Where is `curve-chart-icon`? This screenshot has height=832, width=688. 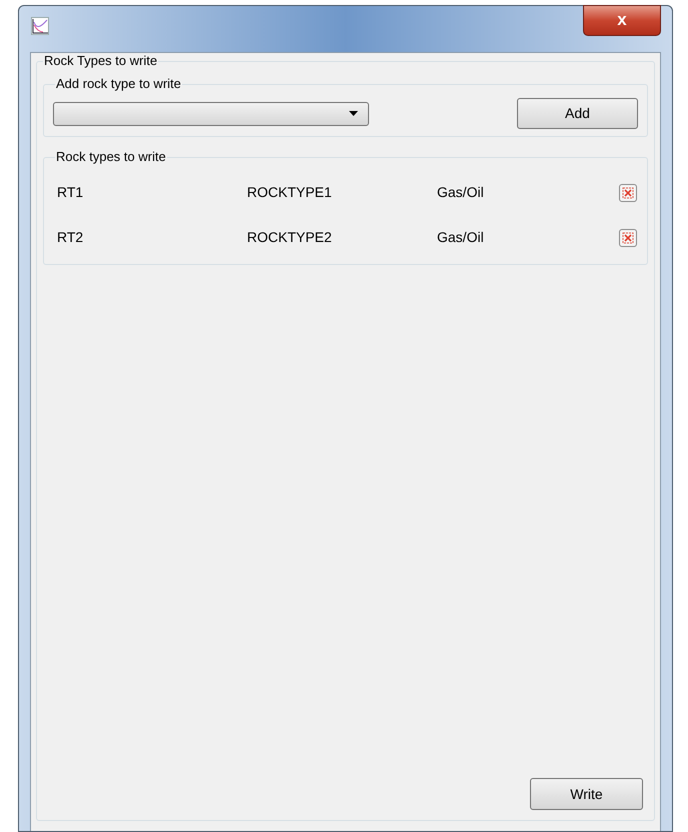 curve-chart-icon is located at coordinates (40, 26).